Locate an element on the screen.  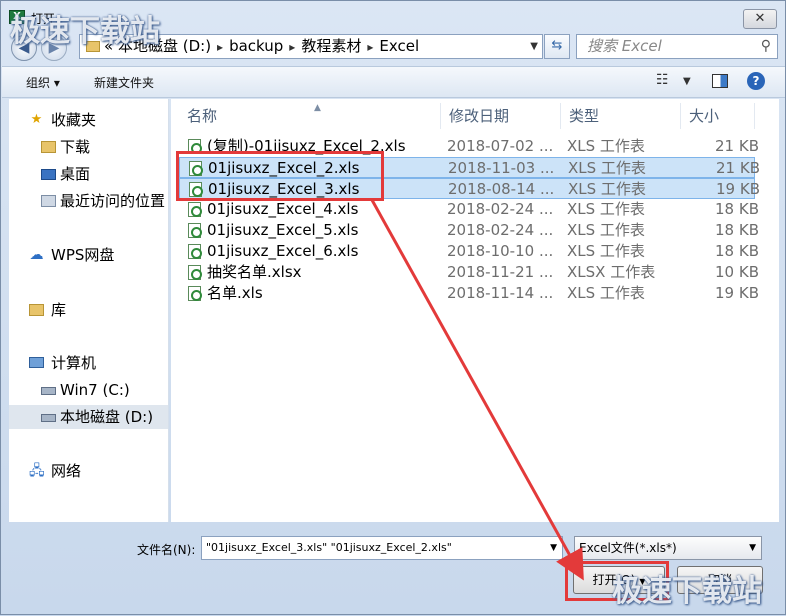
sidebar-item-favorites: ★ 收藏夹 is located at coordinates (88, 120).